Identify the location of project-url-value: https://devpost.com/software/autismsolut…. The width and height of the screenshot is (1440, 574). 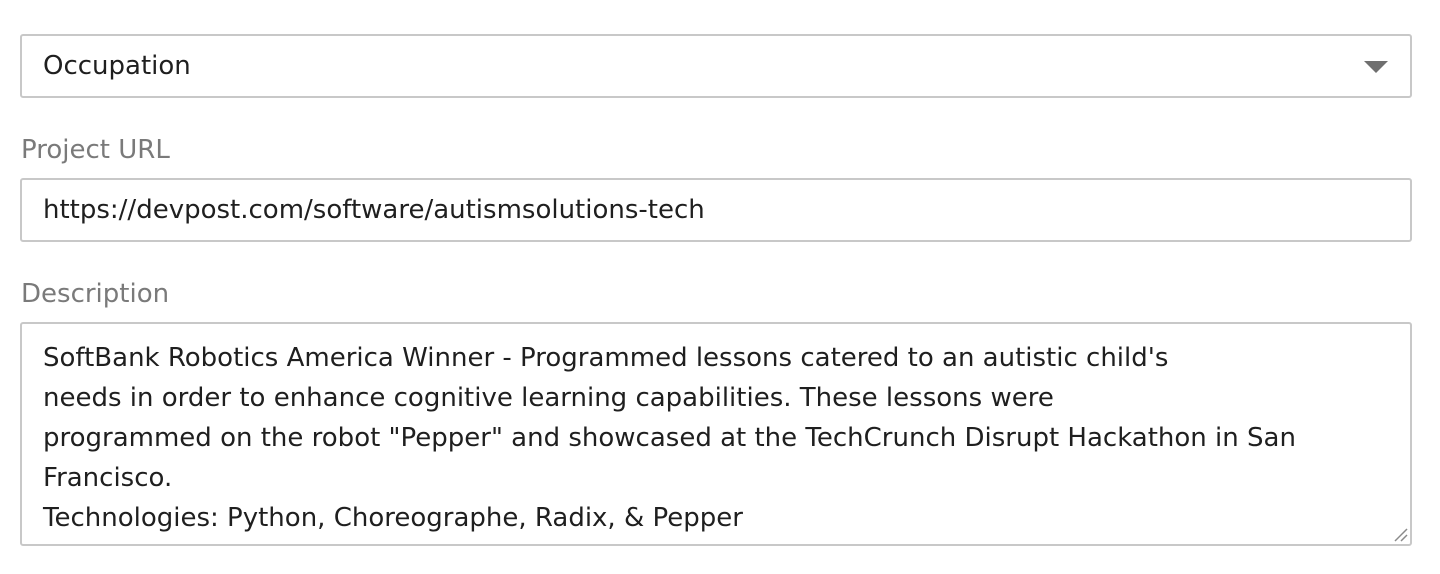
(374, 210).